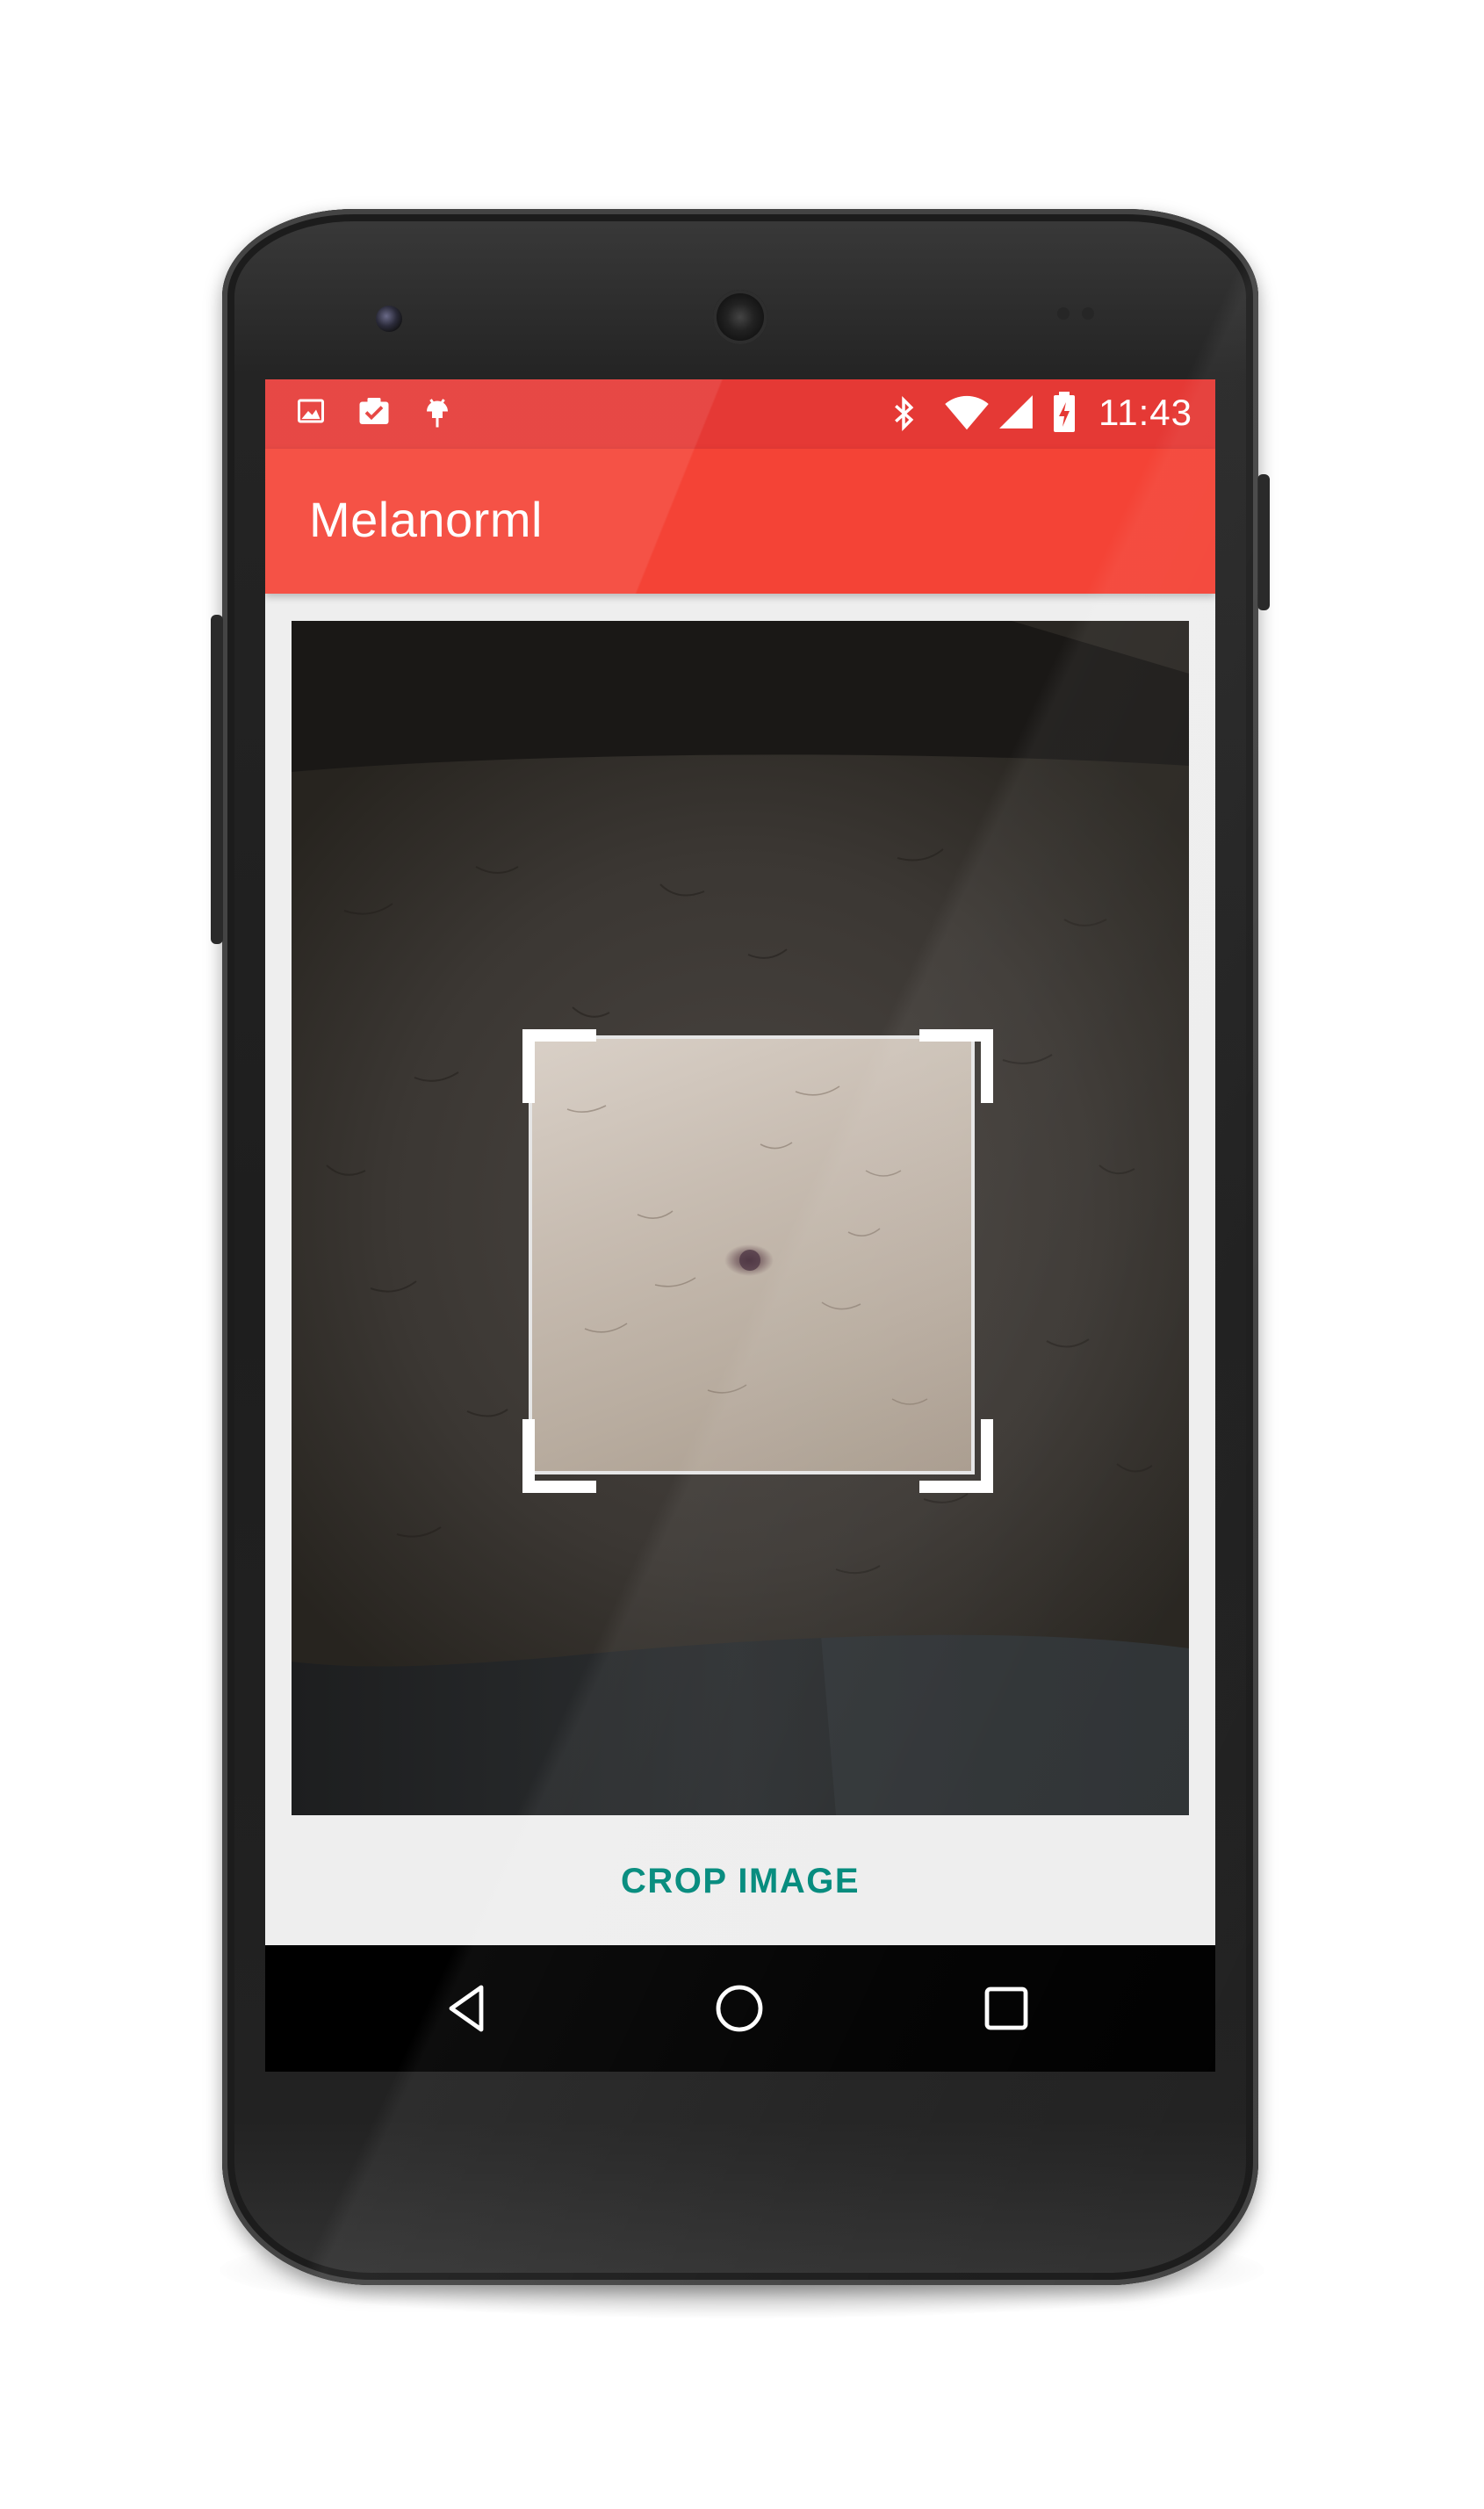 The image size is (1484, 2509). Describe the element at coordinates (389, 319) in the screenshot. I see `front-camera` at that location.